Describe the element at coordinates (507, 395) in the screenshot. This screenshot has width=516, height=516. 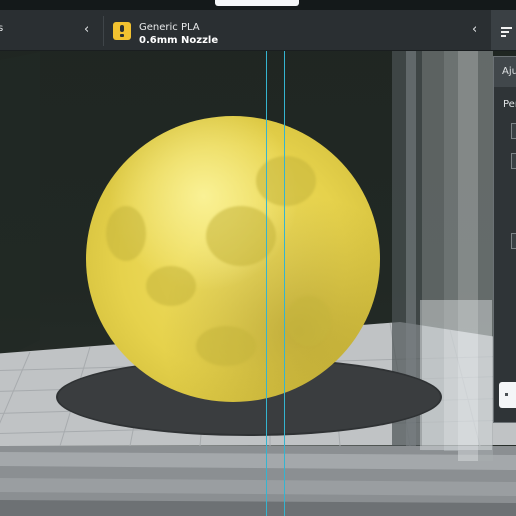
I see `custom-mode-button` at that location.